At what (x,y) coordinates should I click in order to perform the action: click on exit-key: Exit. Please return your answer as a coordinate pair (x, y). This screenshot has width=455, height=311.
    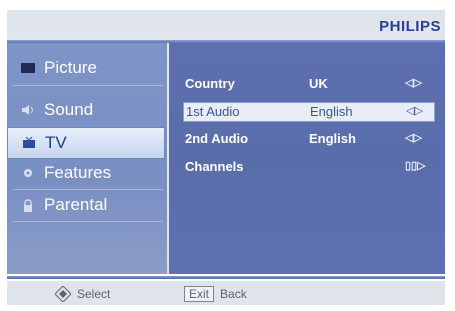
    Looking at the image, I should click on (199, 294).